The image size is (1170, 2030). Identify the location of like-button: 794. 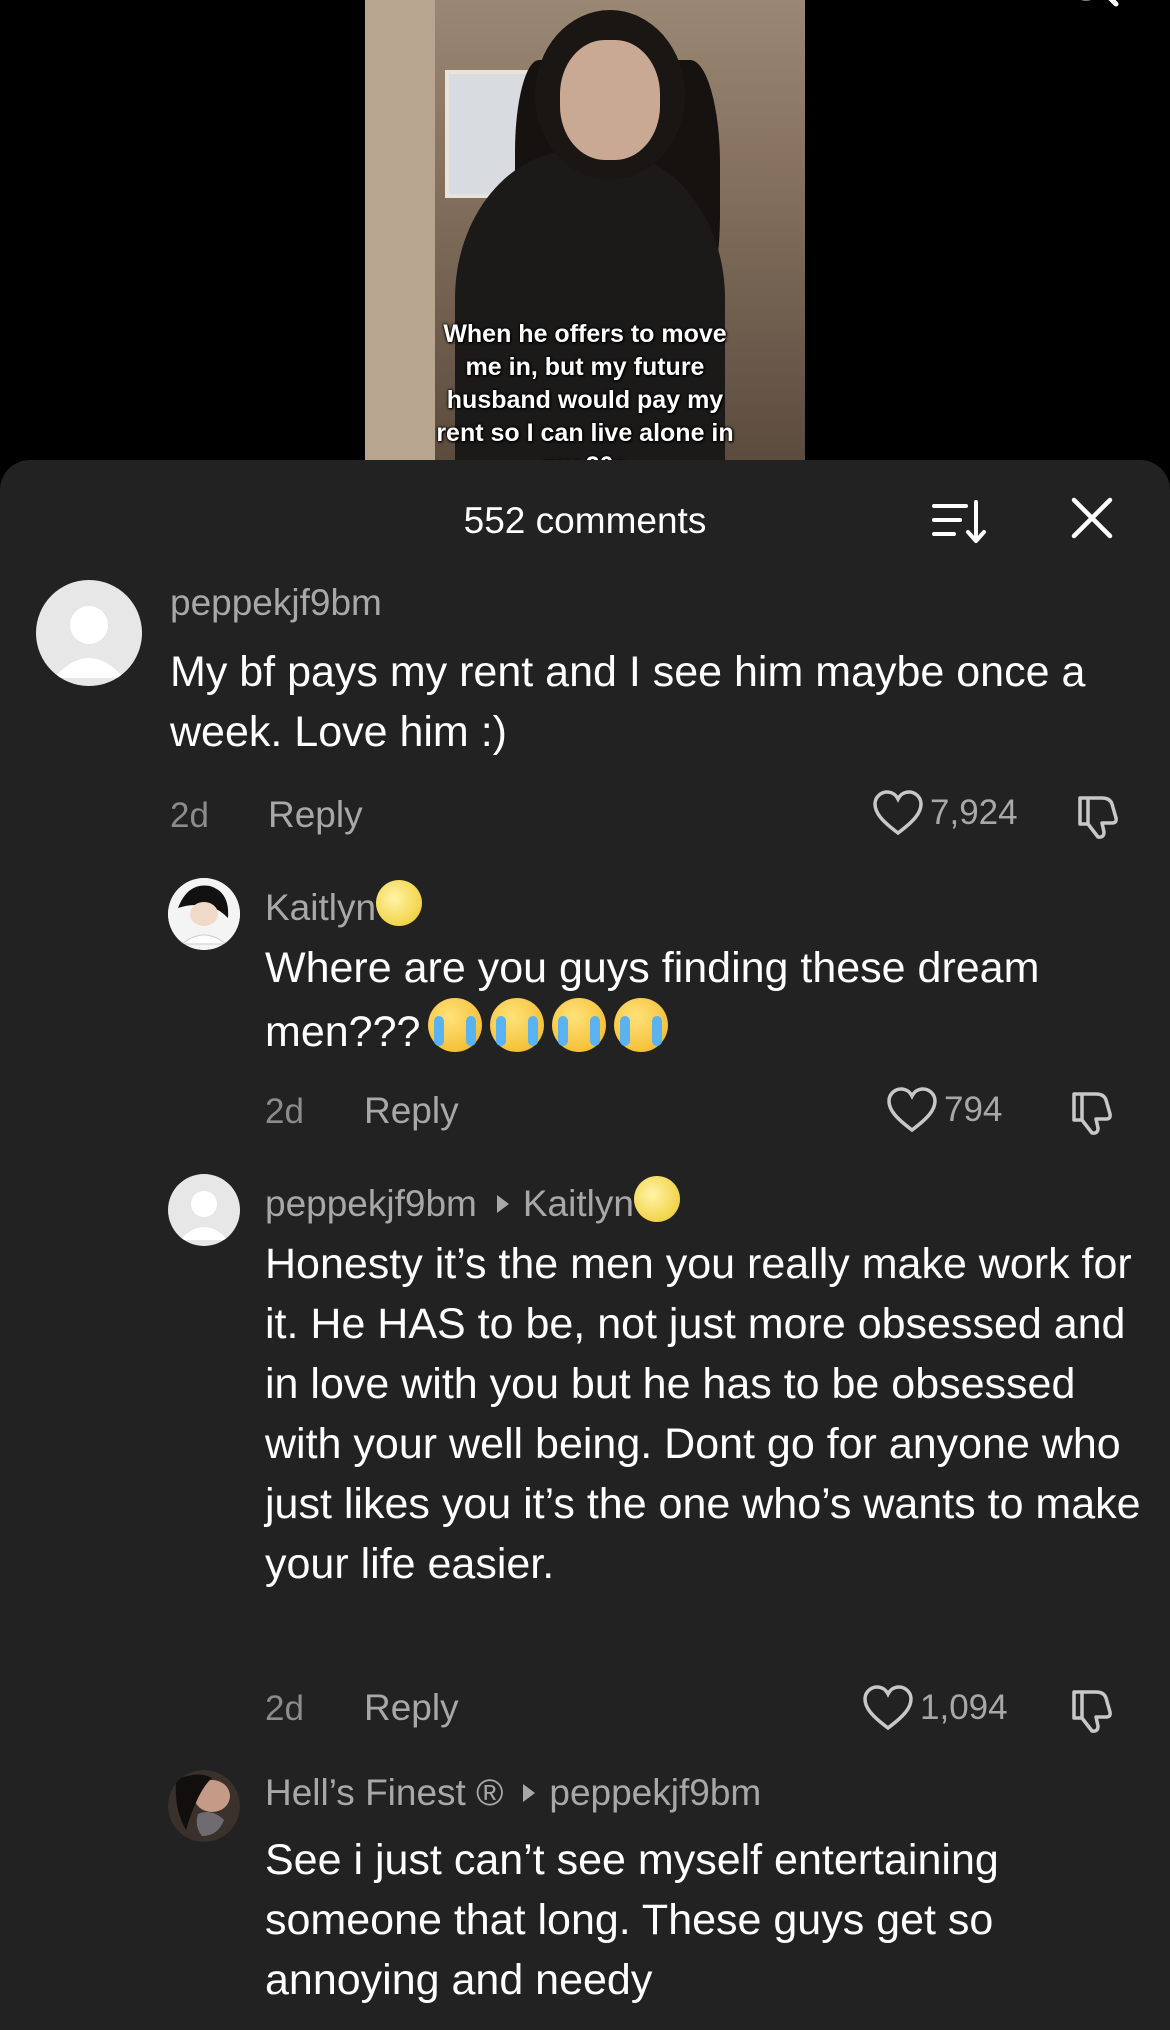
(944, 1110).